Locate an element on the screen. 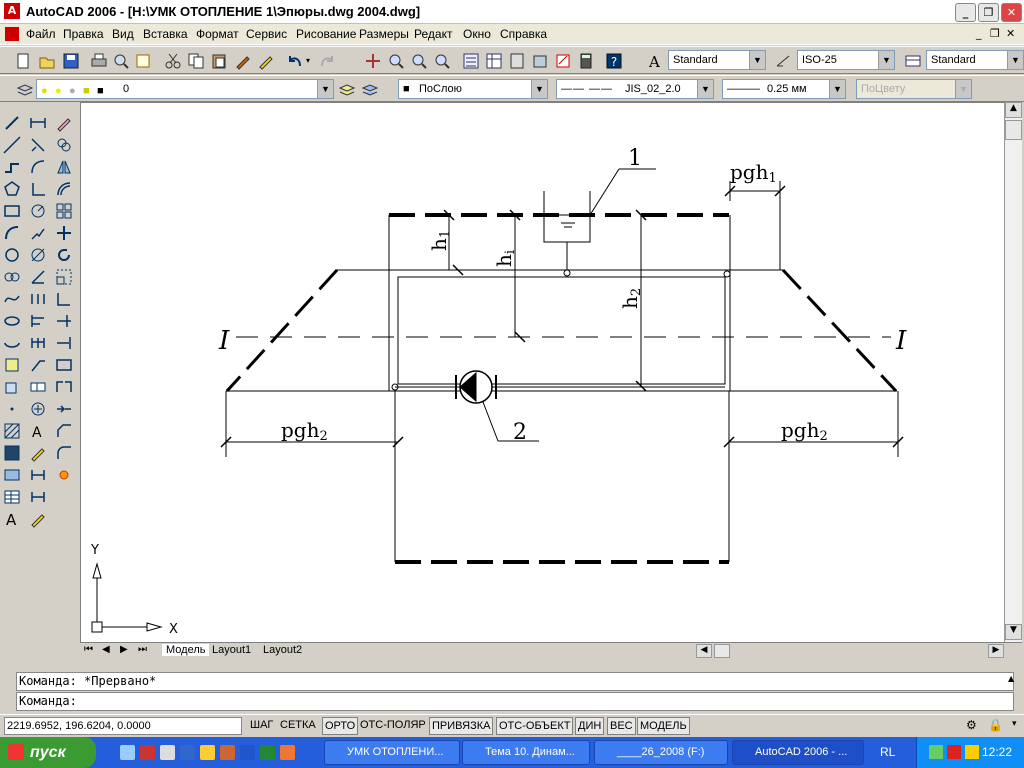 The image size is (1024, 768). dimension-edit-icon: A is located at coordinates (38, 431).